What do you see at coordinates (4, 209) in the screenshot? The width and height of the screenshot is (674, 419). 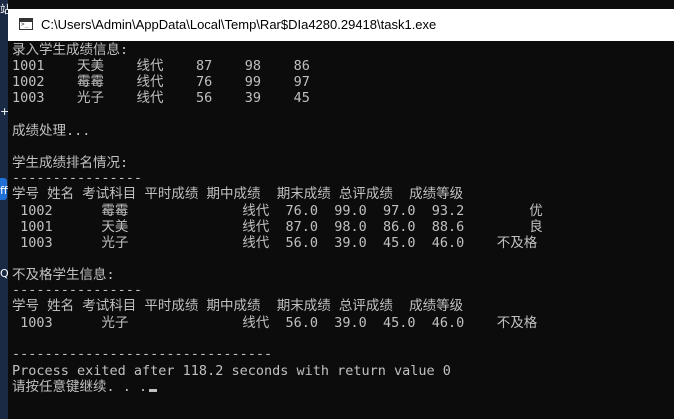 I see `desktop-background-strip` at bounding box center [4, 209].